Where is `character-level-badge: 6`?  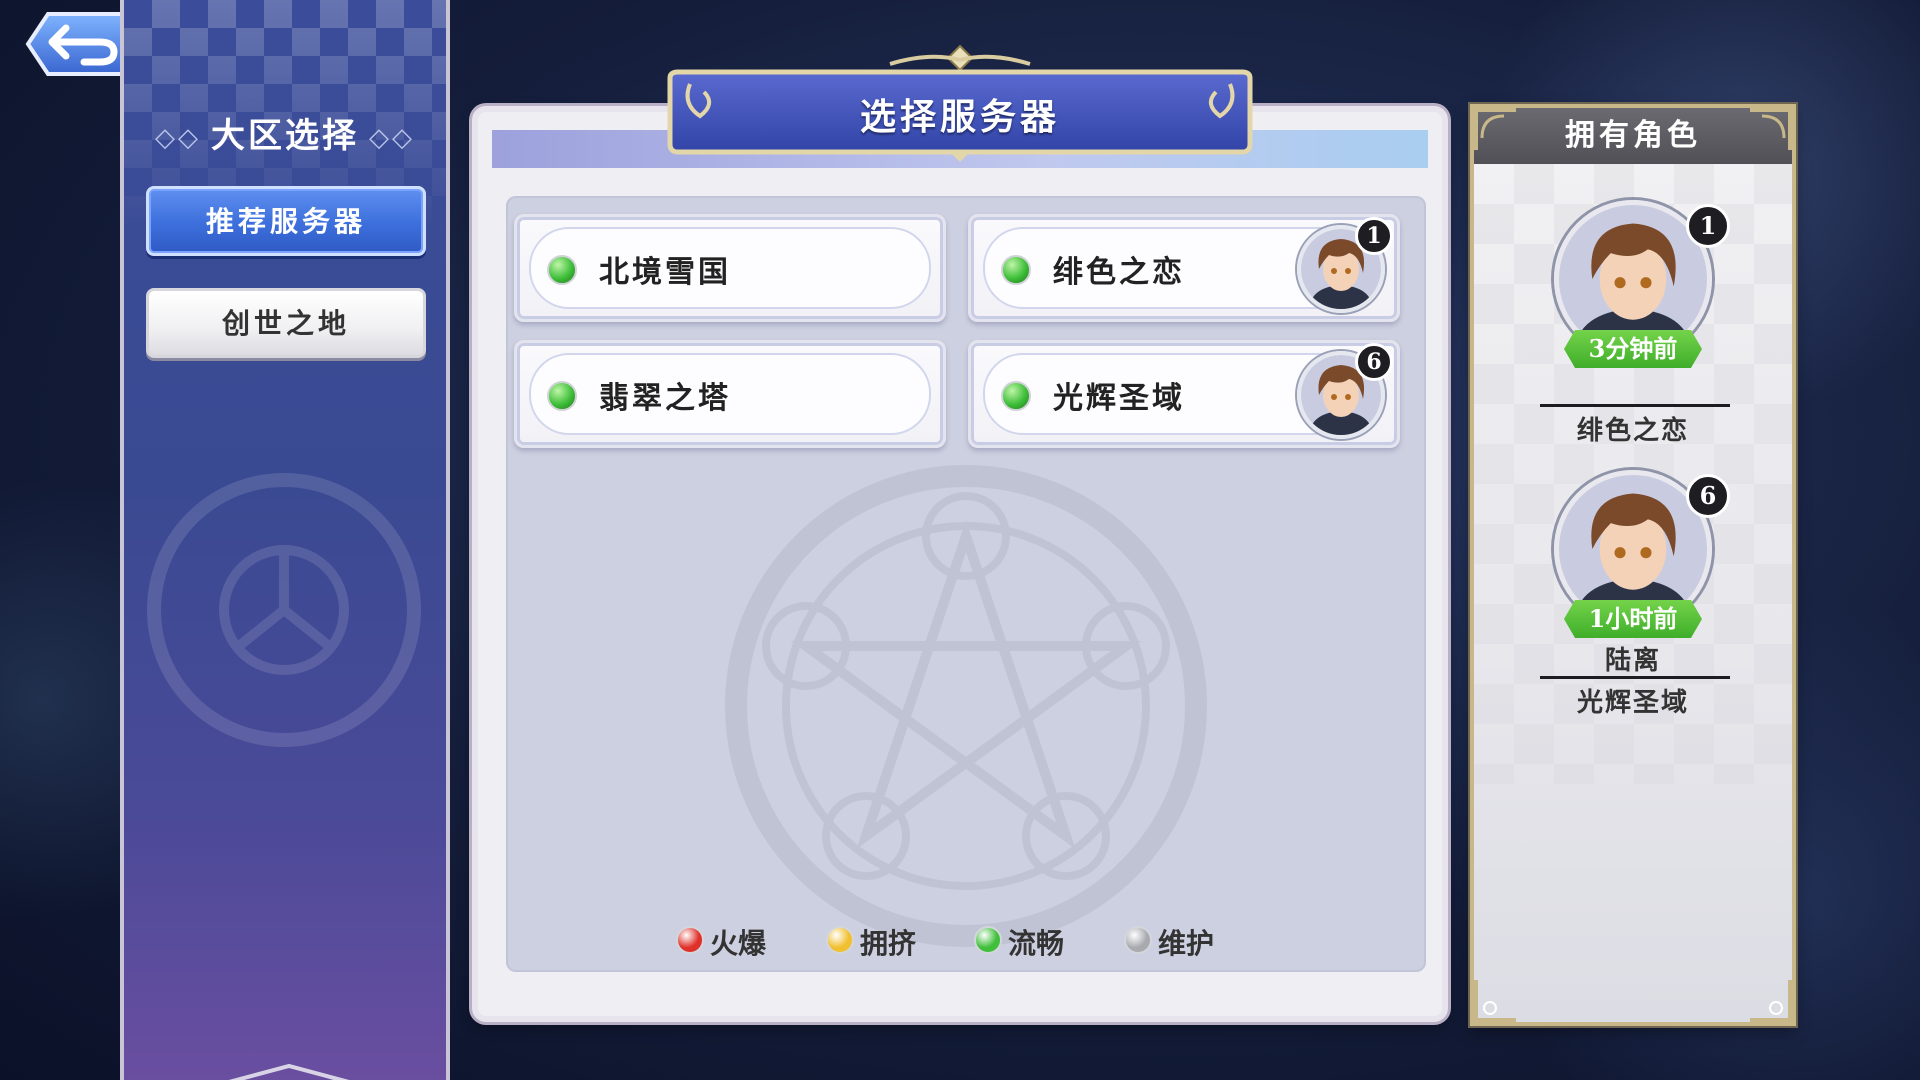 character-level-badge: 6 is located at coordinates (1708, 496).